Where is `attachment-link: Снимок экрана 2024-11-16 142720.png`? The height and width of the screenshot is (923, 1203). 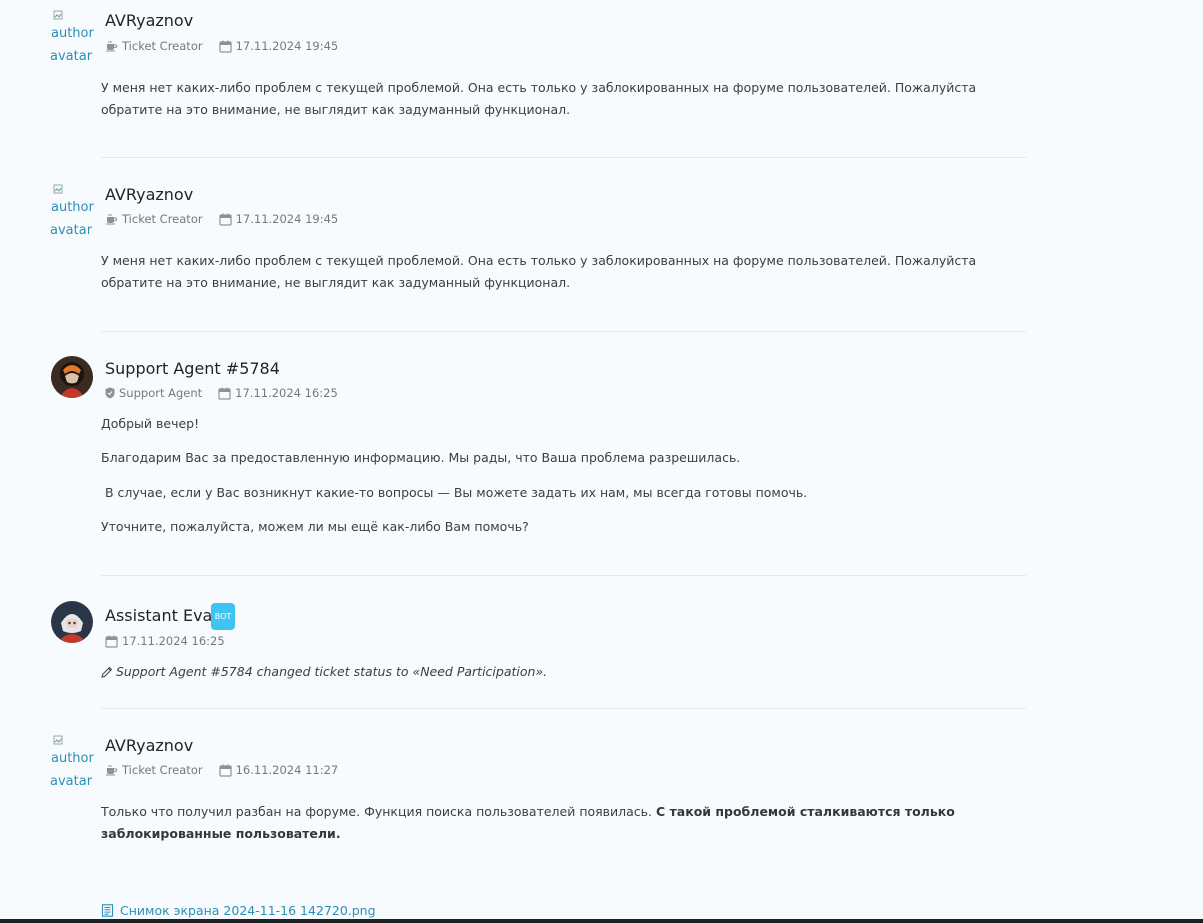 attachment-link: Снимок экрана 2024-11-16 142720.png is located at coordinates (238, 910).